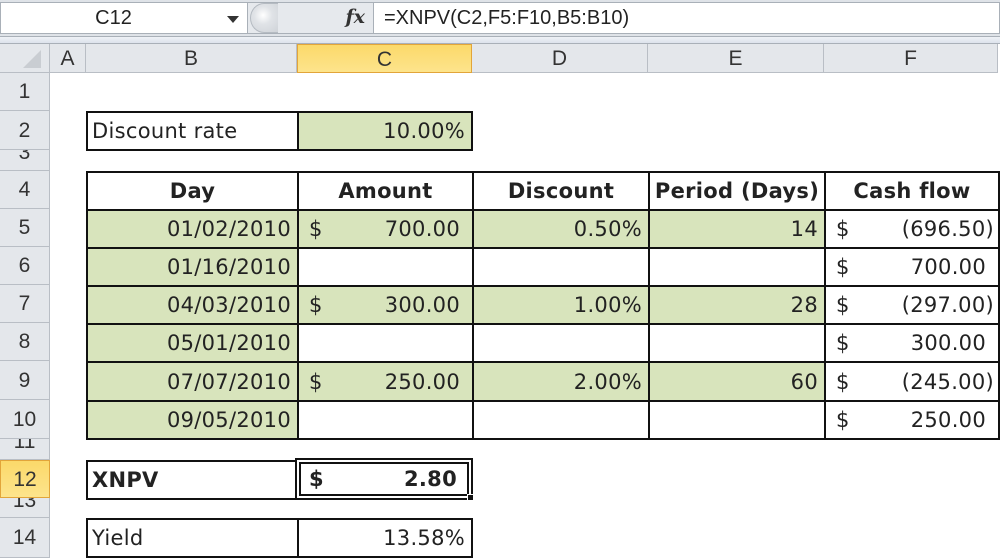 The height and width of the screenshot is (558, 1000). I want to click on cell-e10, so click(737, 420).